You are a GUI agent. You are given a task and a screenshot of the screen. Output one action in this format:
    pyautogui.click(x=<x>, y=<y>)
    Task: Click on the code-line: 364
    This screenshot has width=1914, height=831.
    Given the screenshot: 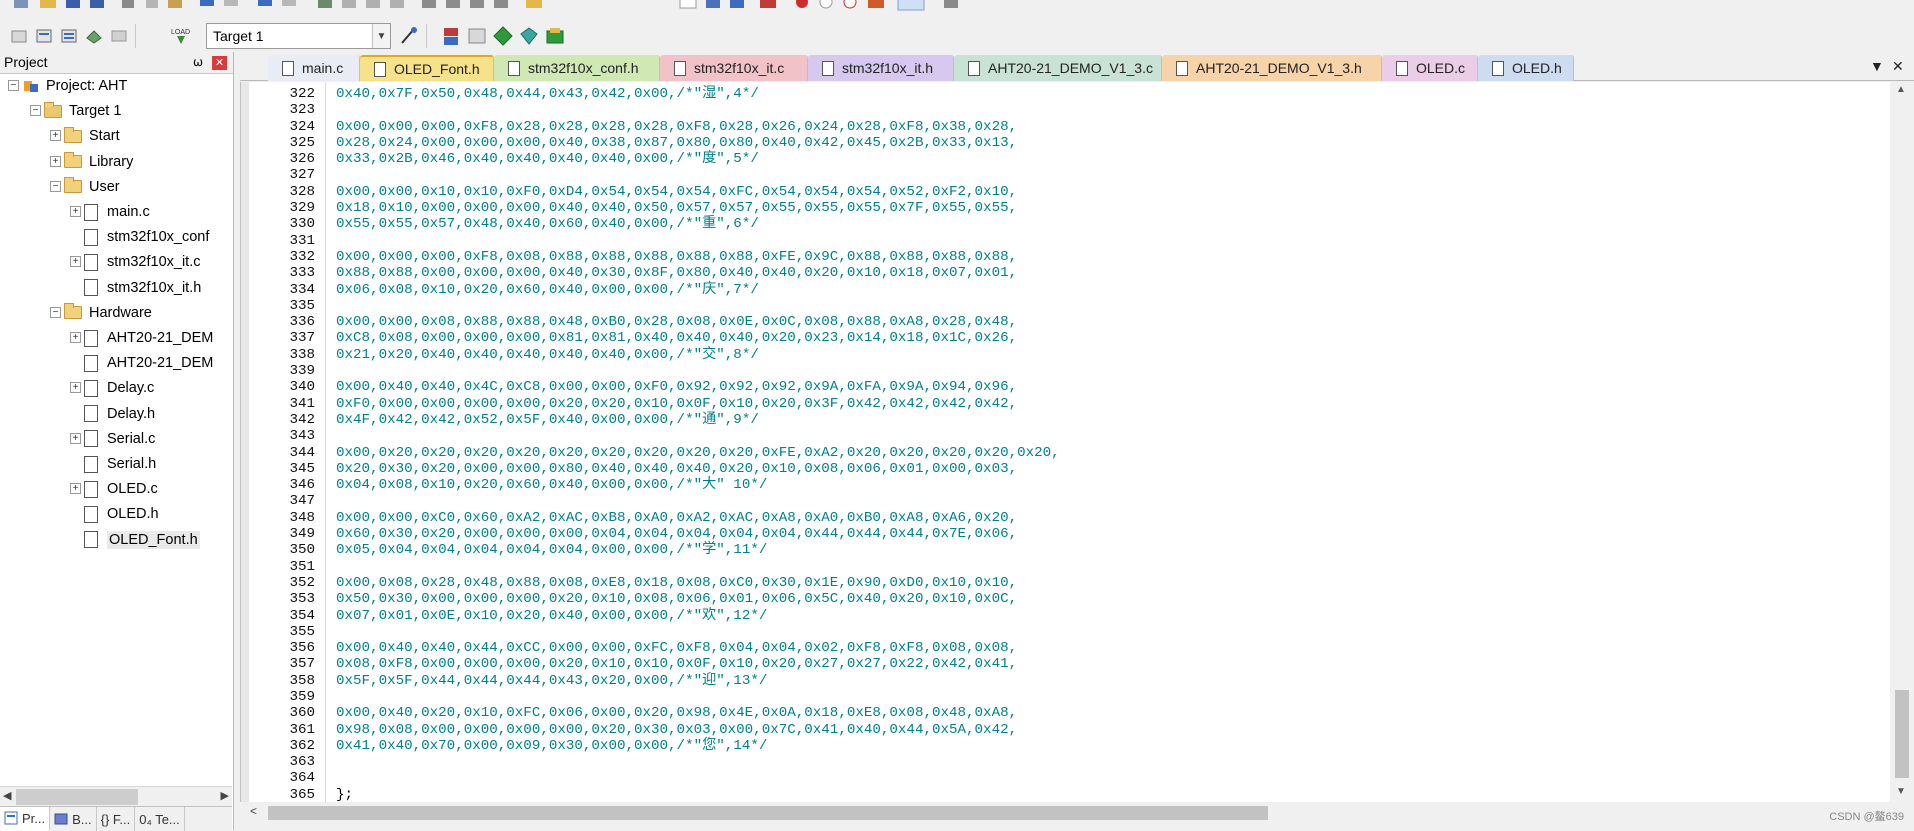 What is the action you would take?
    pyautogui.click(x=1066, y=778)
    